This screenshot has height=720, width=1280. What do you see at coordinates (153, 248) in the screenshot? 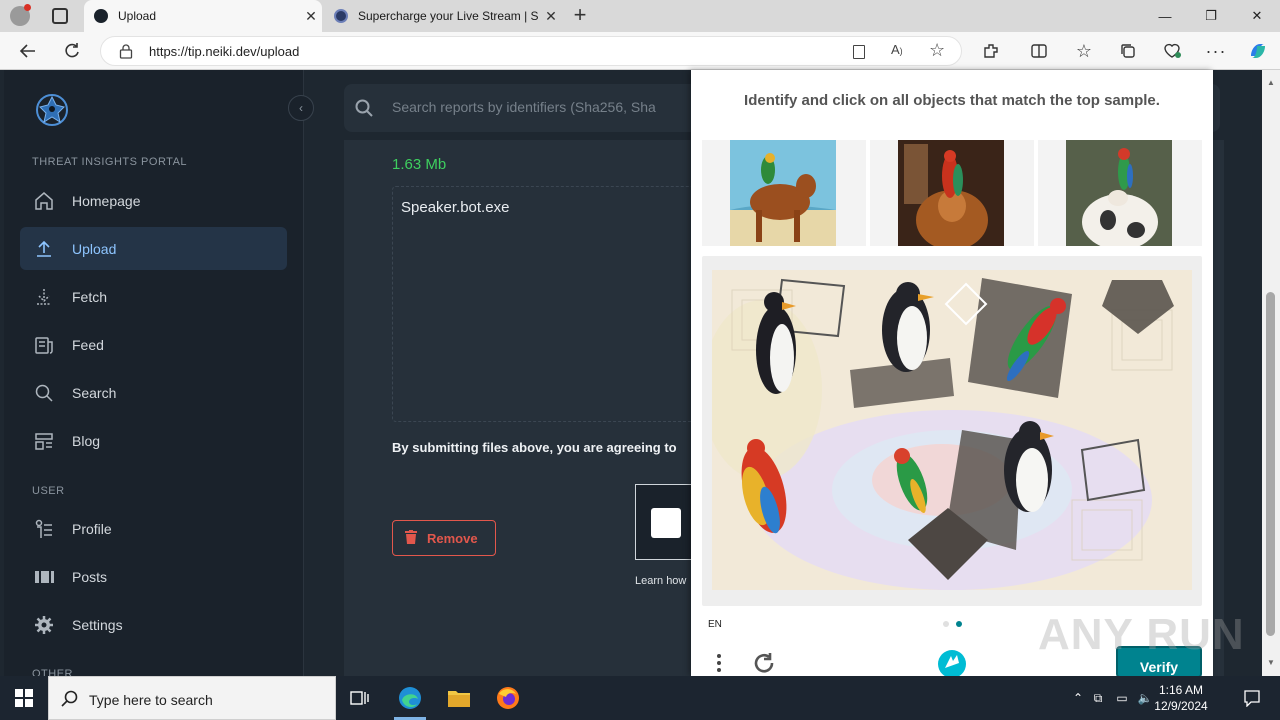
I see `sidebar-item-upload: Upload` at bounding box center [153, 248].